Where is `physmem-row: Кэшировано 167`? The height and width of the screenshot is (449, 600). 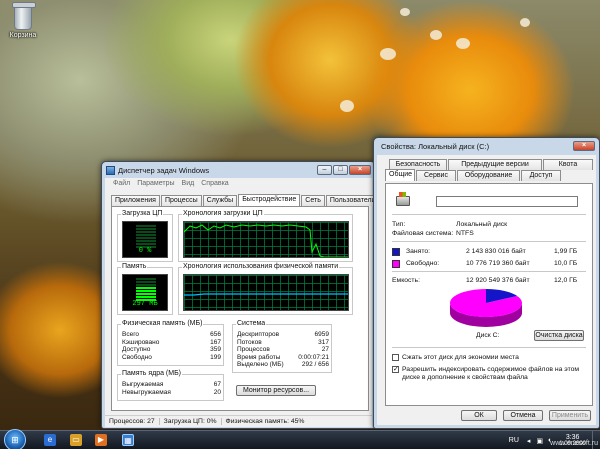
physmem-row: Кэшировано 167 is located at coordinates (171, 343).